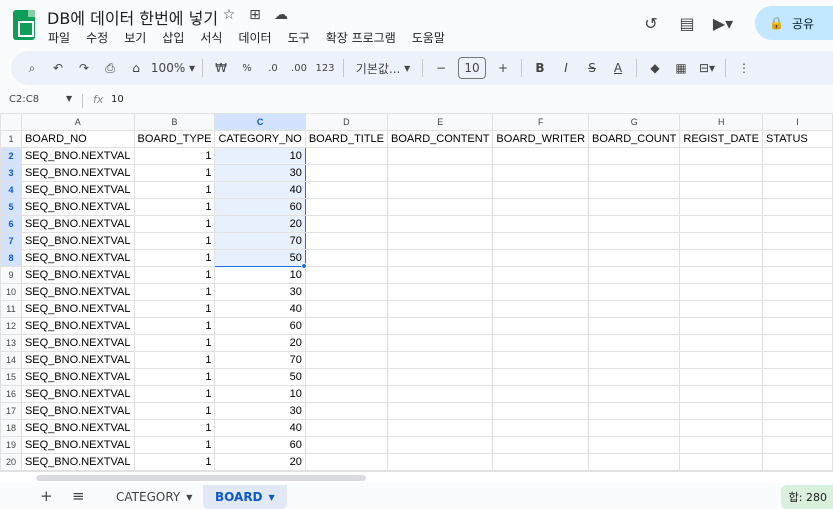  Describe the element at coordinates (11, 462) in the screenshot. I see `row-header: 20` at that location.